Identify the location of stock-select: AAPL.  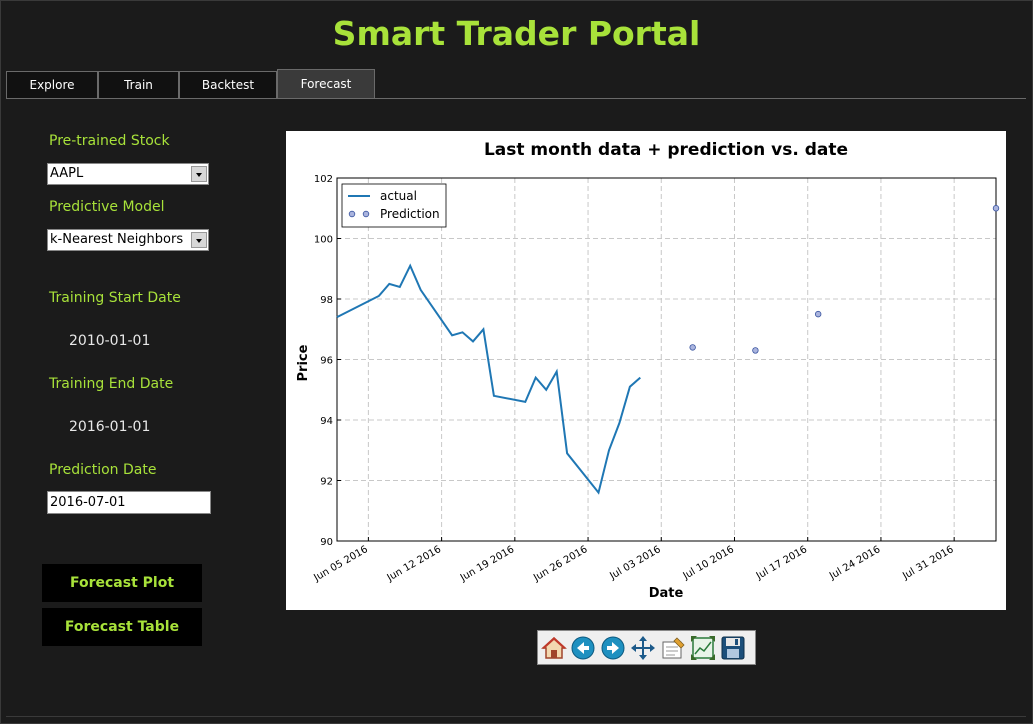
(128, 174).